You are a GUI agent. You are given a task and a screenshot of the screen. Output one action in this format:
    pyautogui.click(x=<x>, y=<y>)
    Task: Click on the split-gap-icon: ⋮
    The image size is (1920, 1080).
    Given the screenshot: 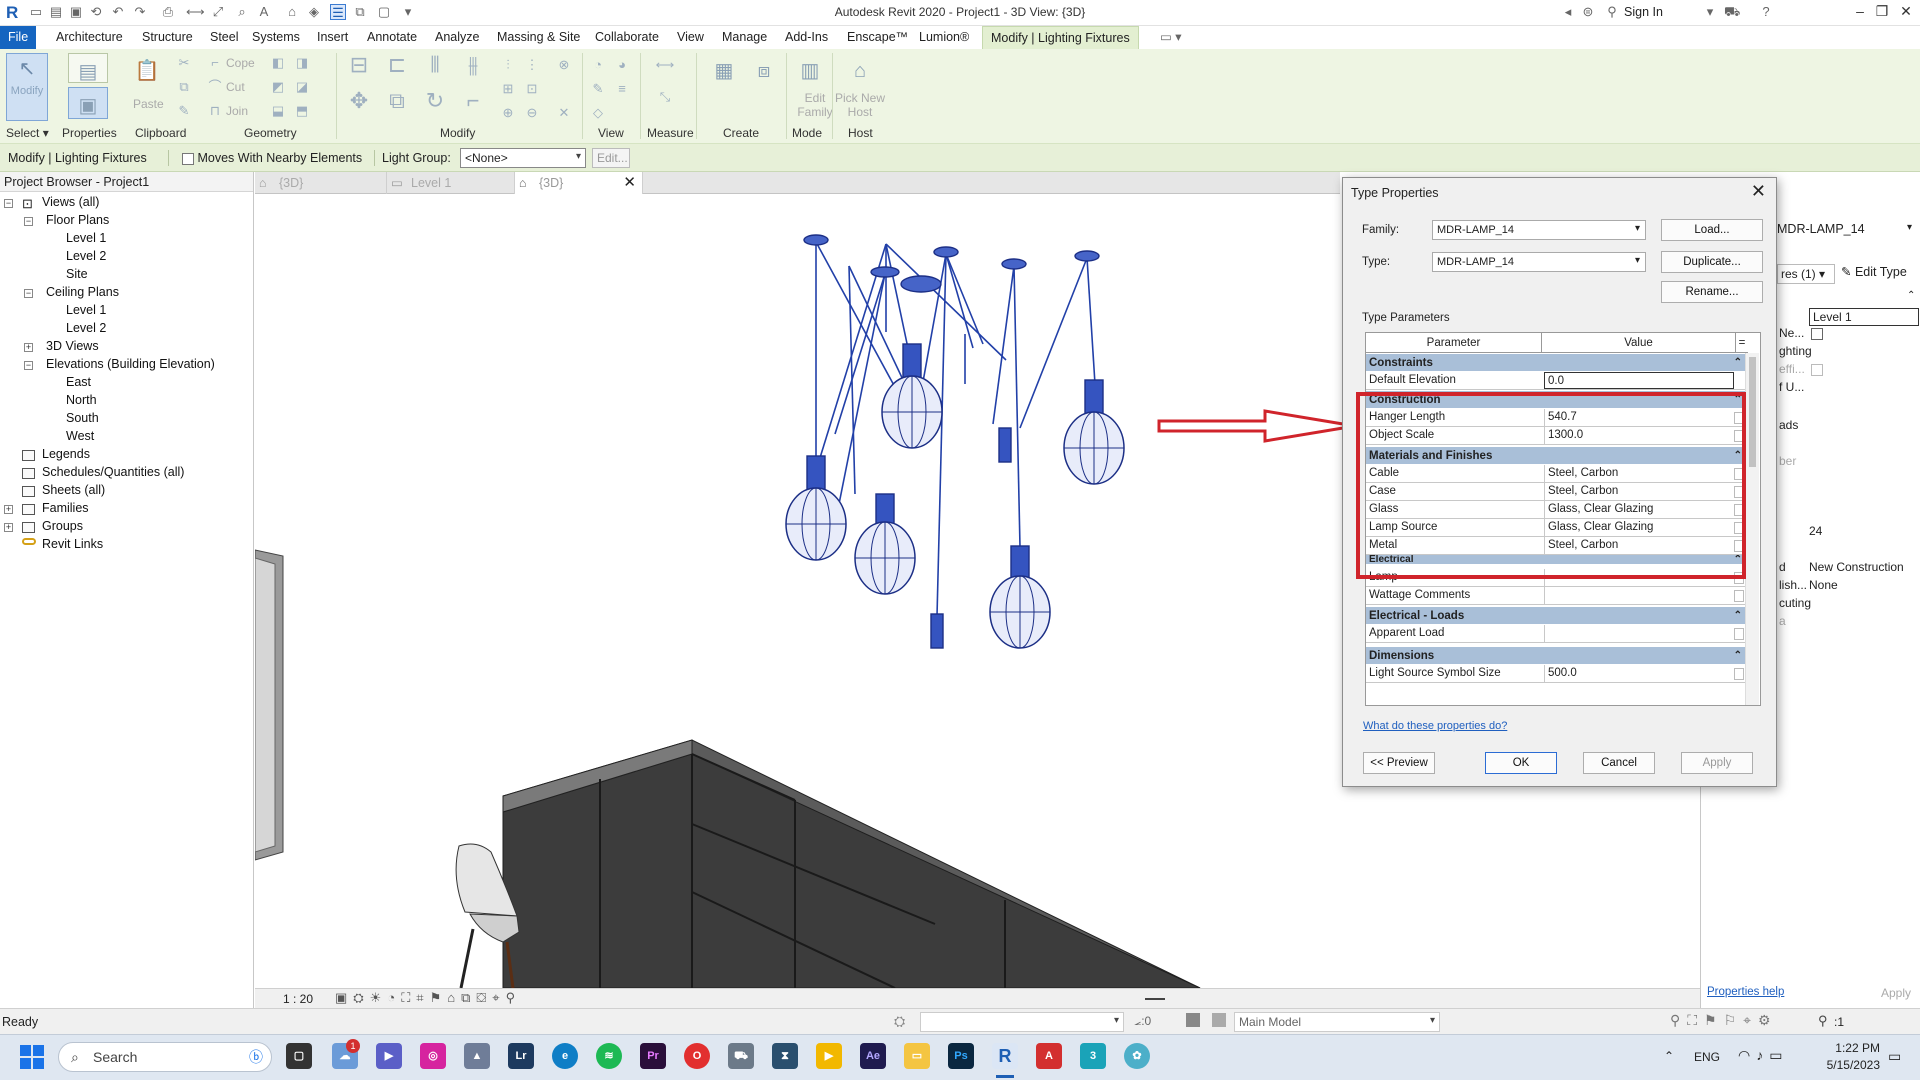 What is the action you would take?
    pyautogui.click(x=532, y=65)
    